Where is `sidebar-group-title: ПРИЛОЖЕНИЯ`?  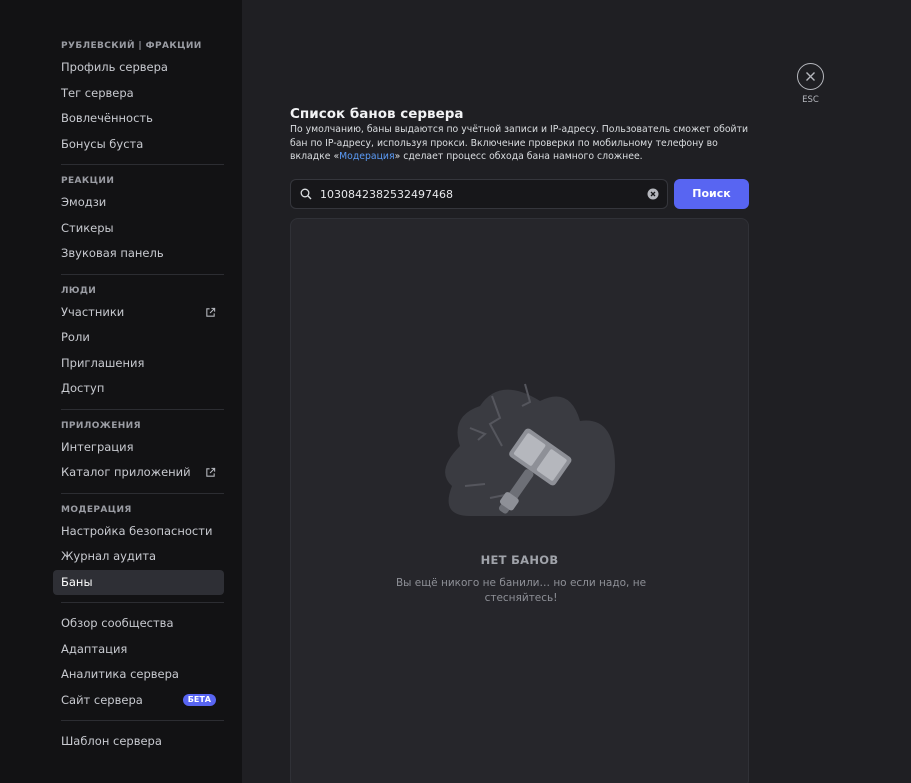
sidebar-group-title: ПРИЛОЖЕНИЯ is located at coordinates (101, 425).